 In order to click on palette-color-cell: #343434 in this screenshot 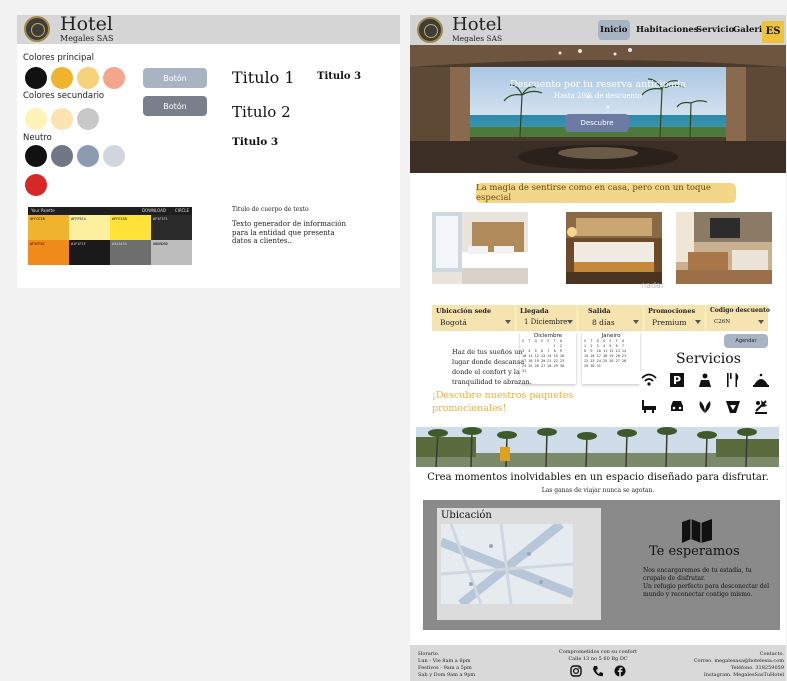, I will do `click(130, 252)`.